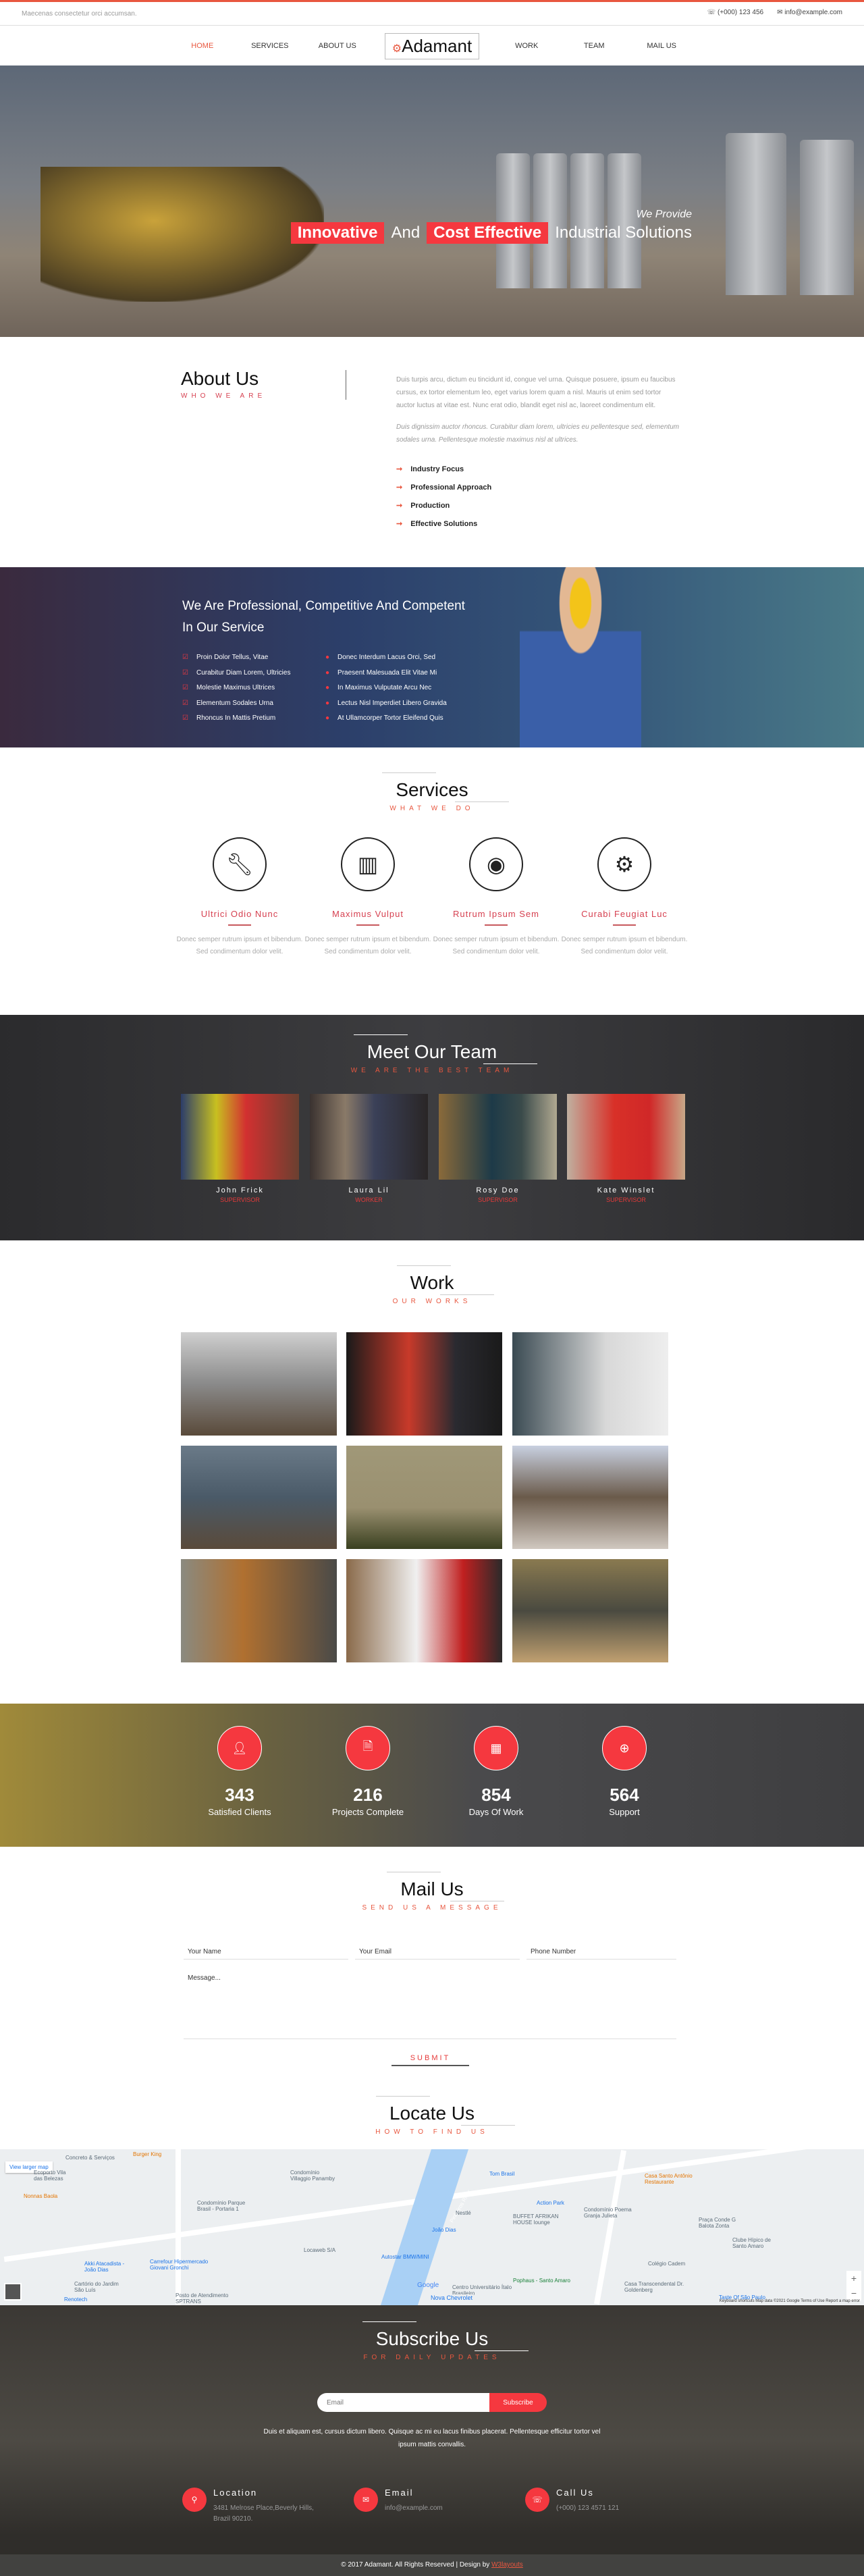 The image size is (864, 2576). What do you see at coordinates (104, 2267) in the screenshot?
I see `map-label: Akki Atacadista - João Dias` at bounding box center [104, 2267].